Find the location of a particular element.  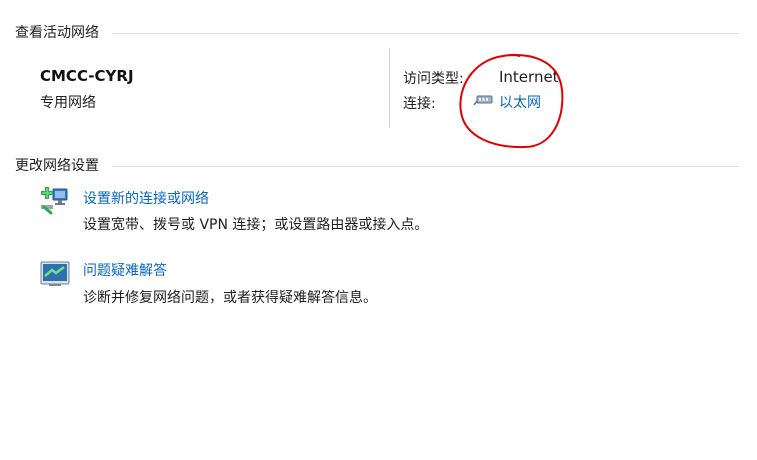

ethernet-icon is located at coordinates (484, 100).